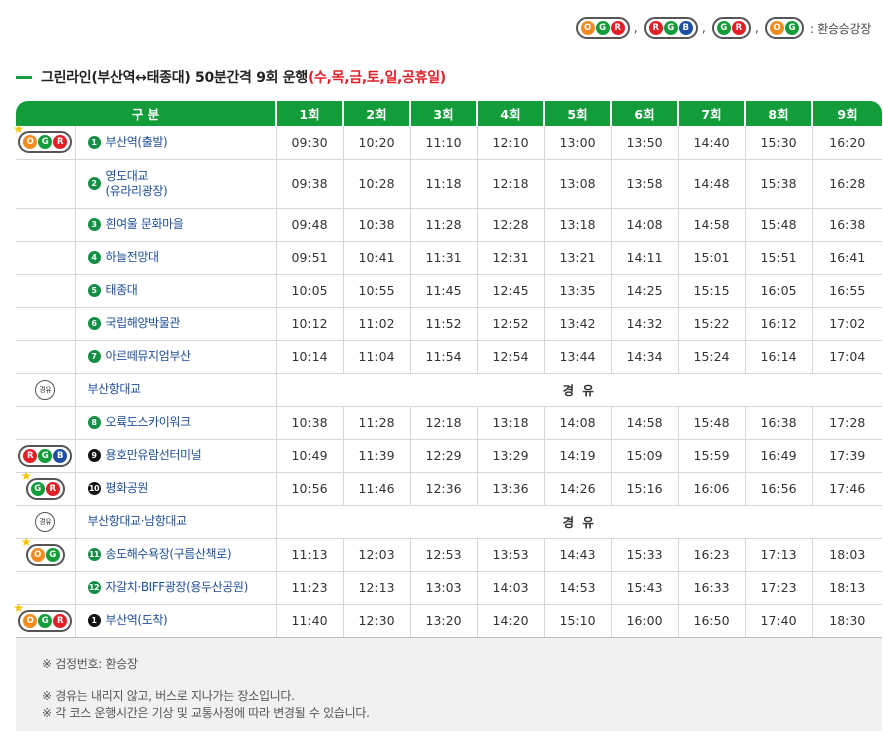 The image size is (883, 731). What do you see at coordinates (309, 143) in the screenshot?
I see `time-cell-run-1: 09:30` at bounding box center [309, 143].